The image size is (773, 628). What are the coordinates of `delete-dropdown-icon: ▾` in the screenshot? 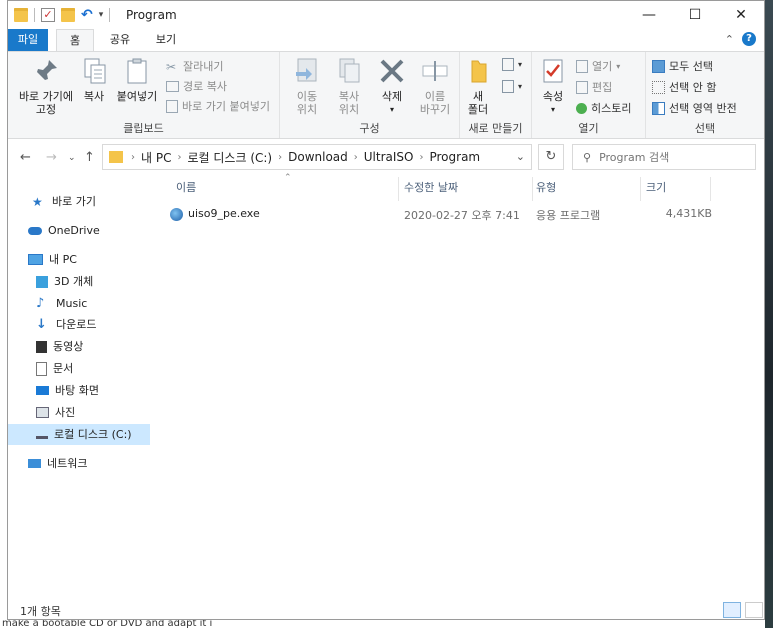 It's located at (392, 109).